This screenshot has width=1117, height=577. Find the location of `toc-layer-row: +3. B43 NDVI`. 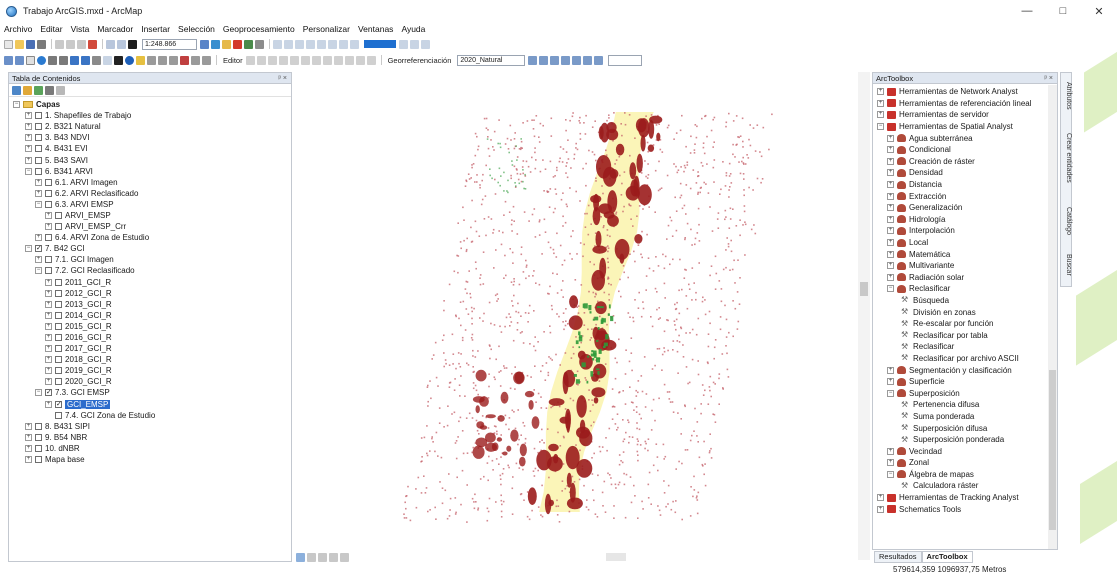

toc-layer-row: +3. B43 NDVI is located at coordinates (150, 137).